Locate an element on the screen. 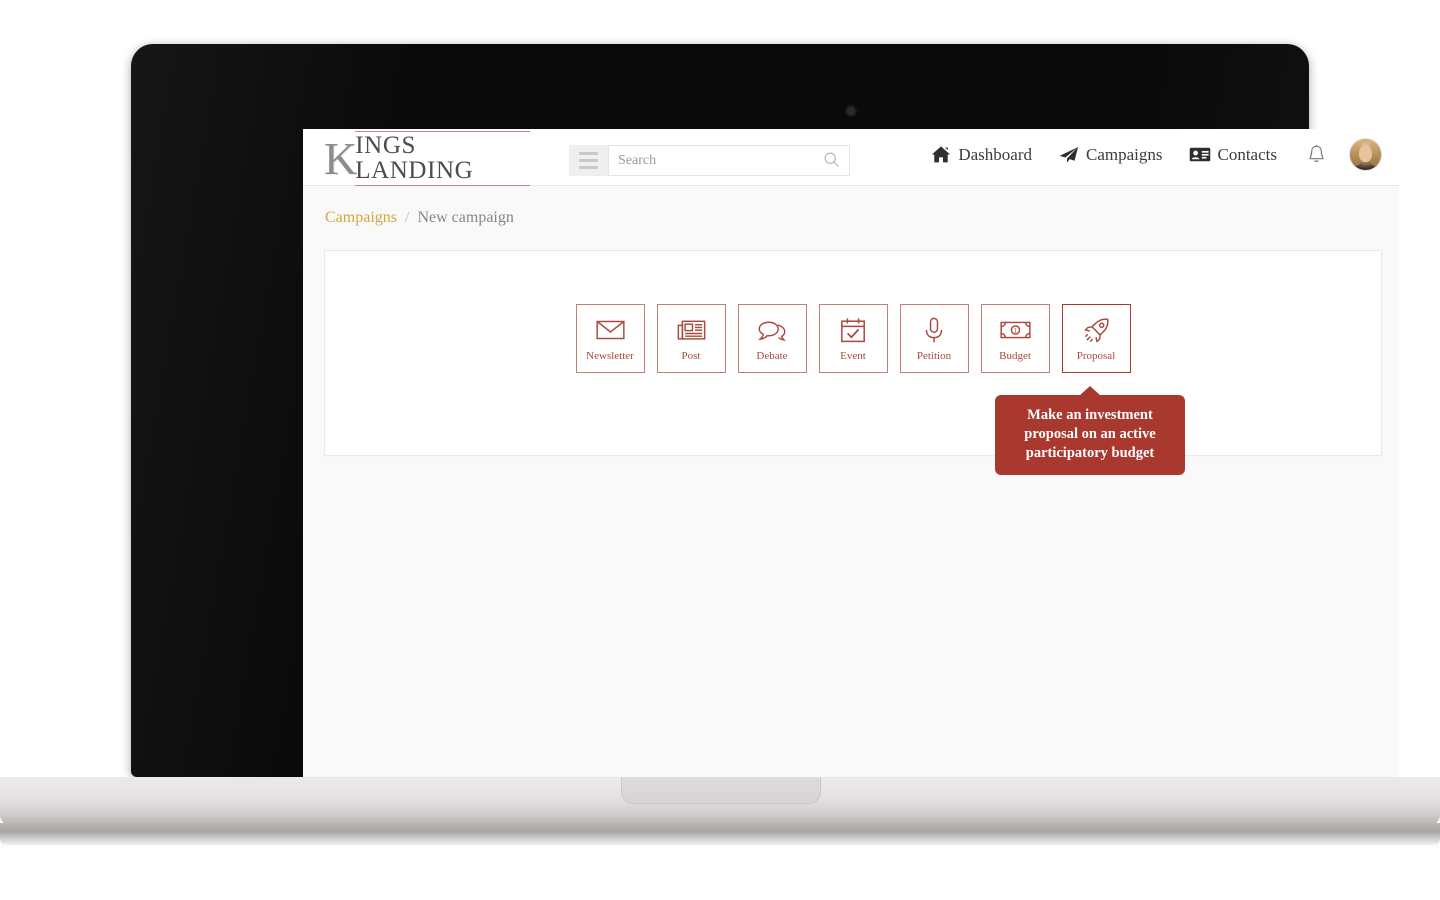 The width and height of the screenshot is (1440, 900). campaign-type-petition: Petition is located at coordinates (934, 338).